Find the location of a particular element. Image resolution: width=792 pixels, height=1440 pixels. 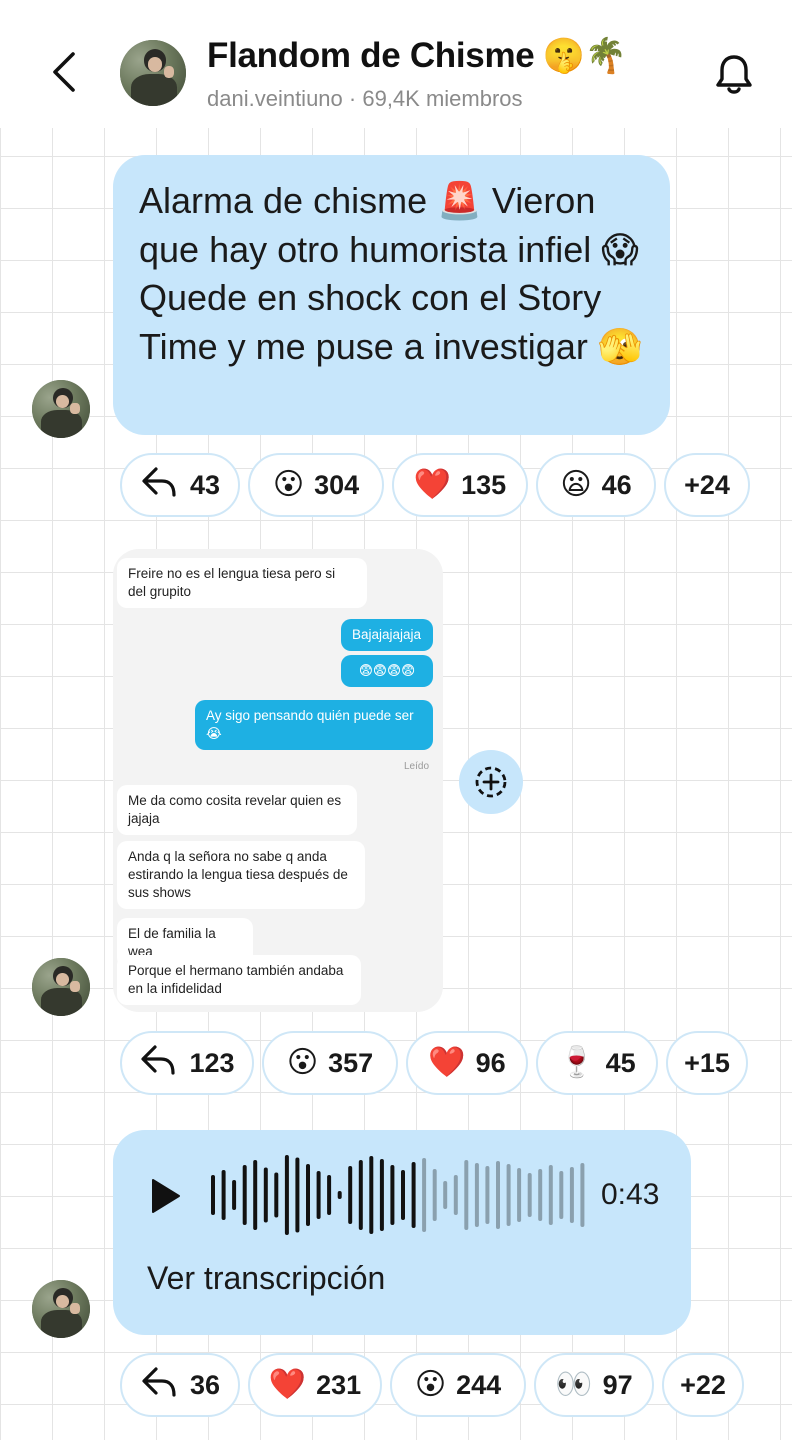

reaction-chip: 👀 97 is located at coordinates (594, 1385).